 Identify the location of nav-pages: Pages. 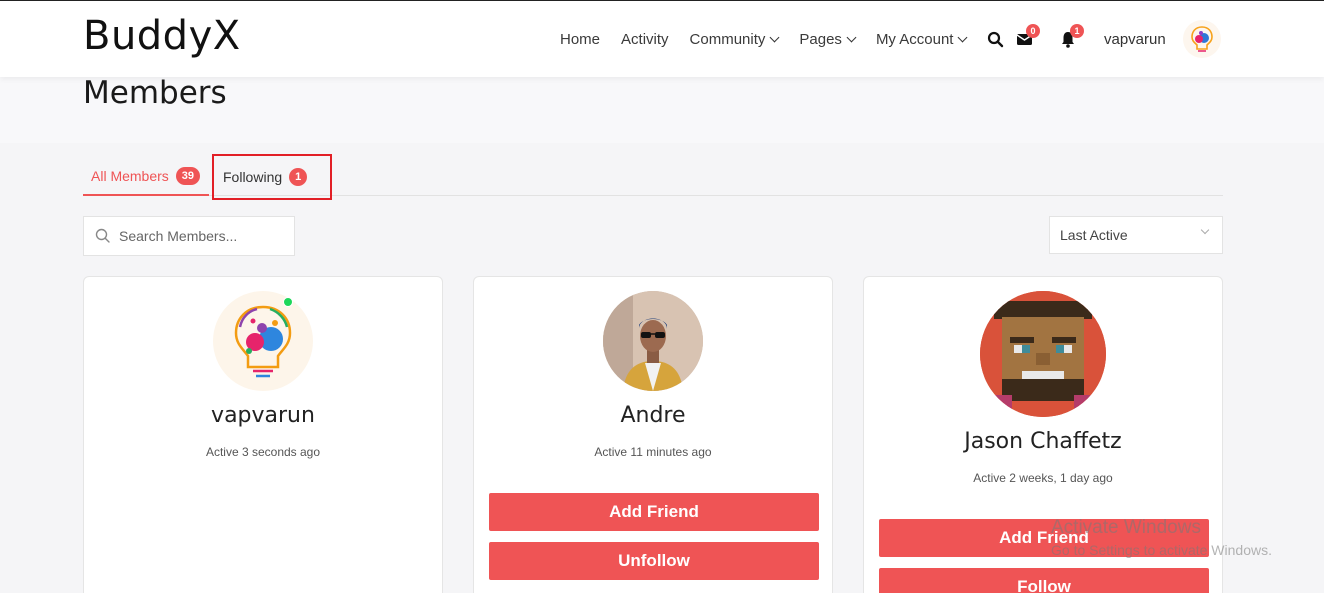
(828, 39).